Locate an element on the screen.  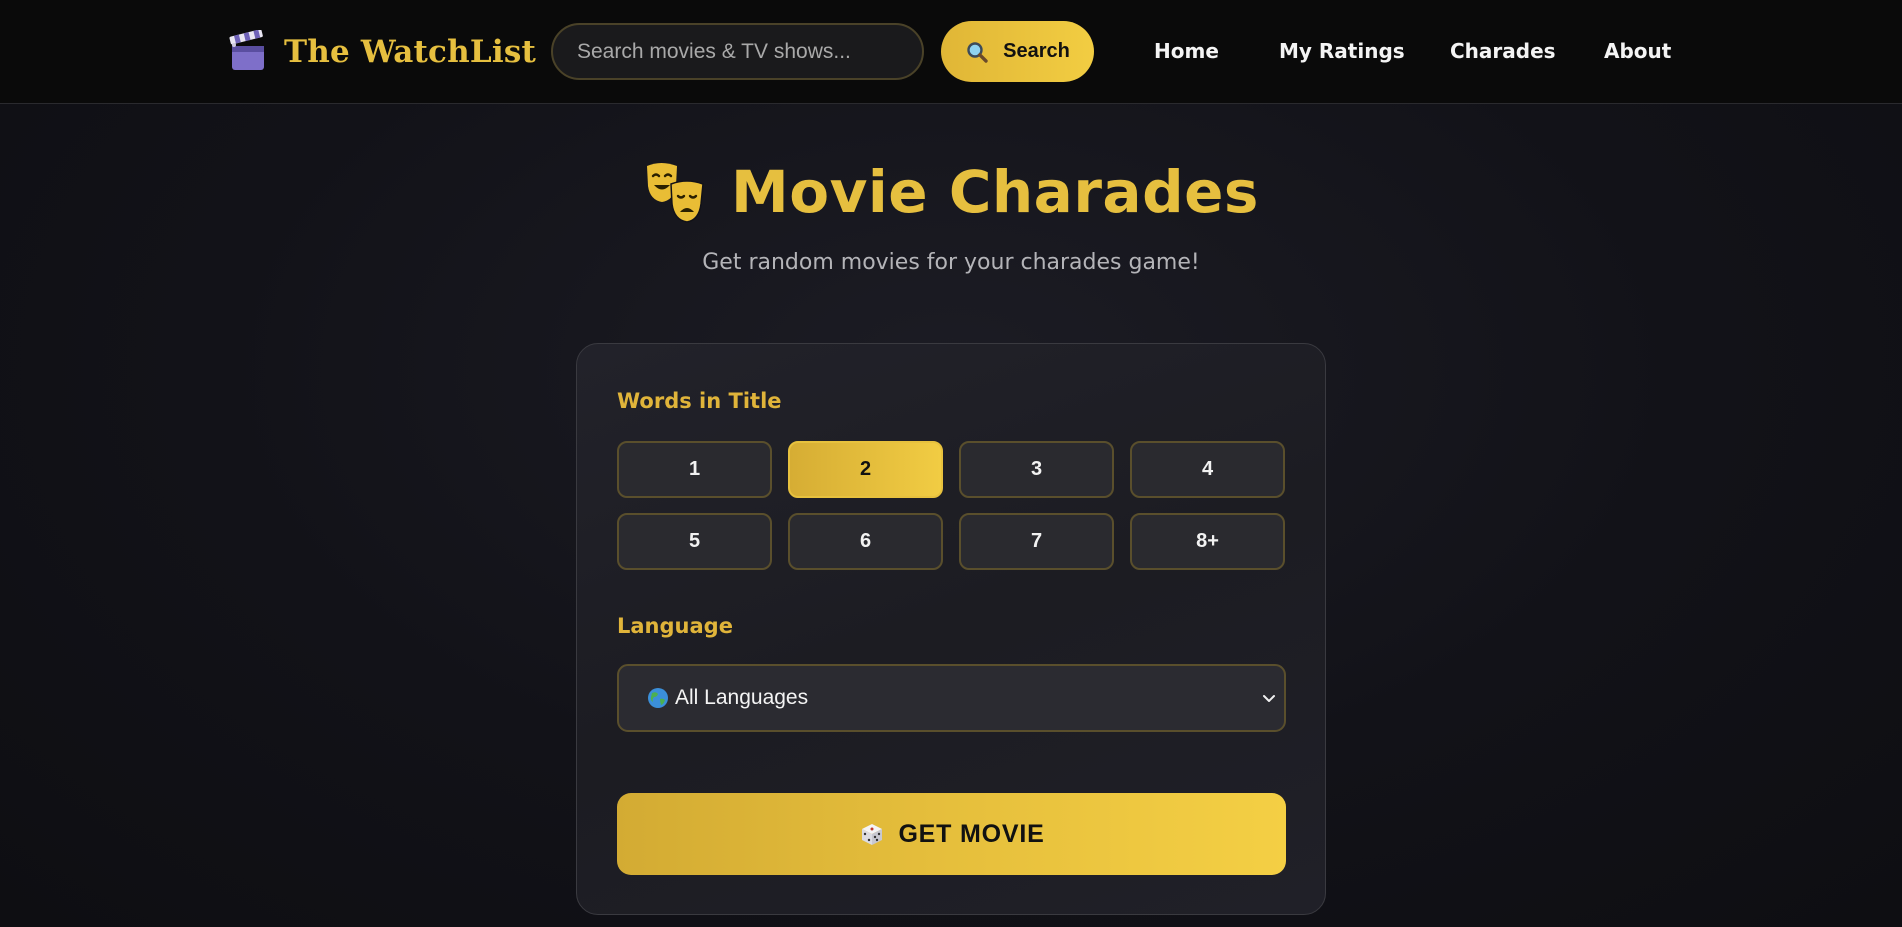
page-title: Movie Charades is located at coordinates (951, 192).